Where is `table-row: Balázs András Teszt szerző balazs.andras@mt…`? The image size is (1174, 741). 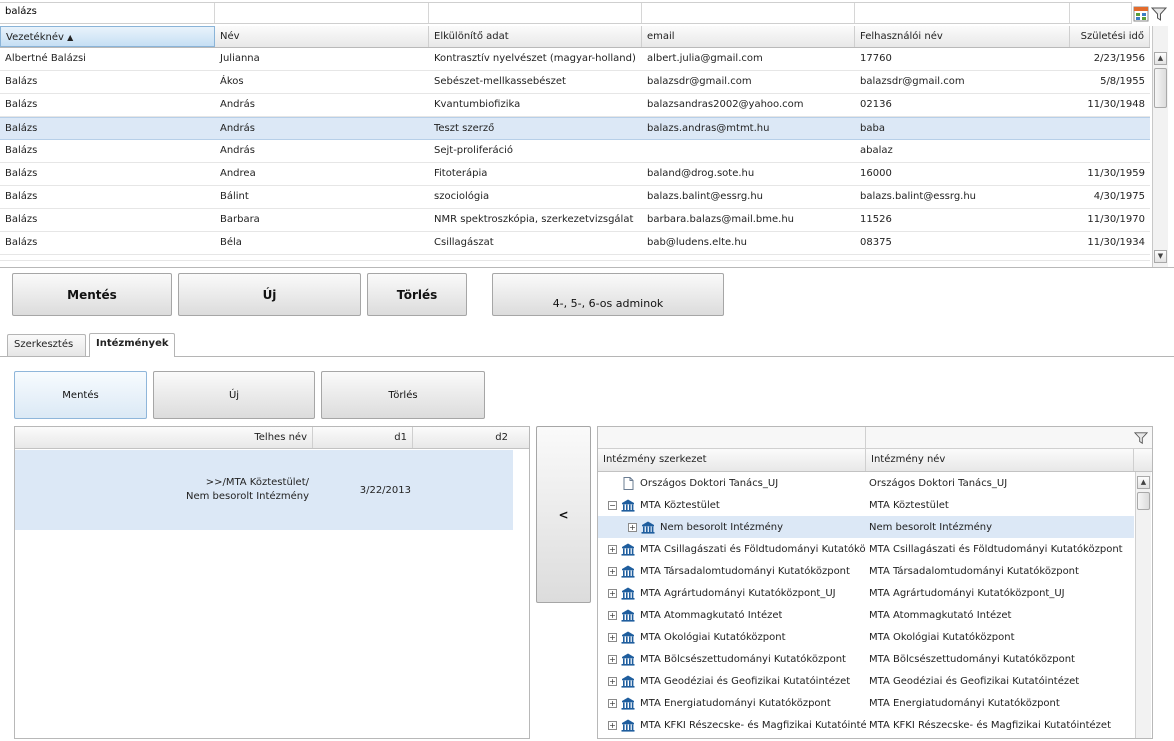
table-row: Balázs András Teszt szerző balazs.andras@mt… is located at coordinates (575, 128).